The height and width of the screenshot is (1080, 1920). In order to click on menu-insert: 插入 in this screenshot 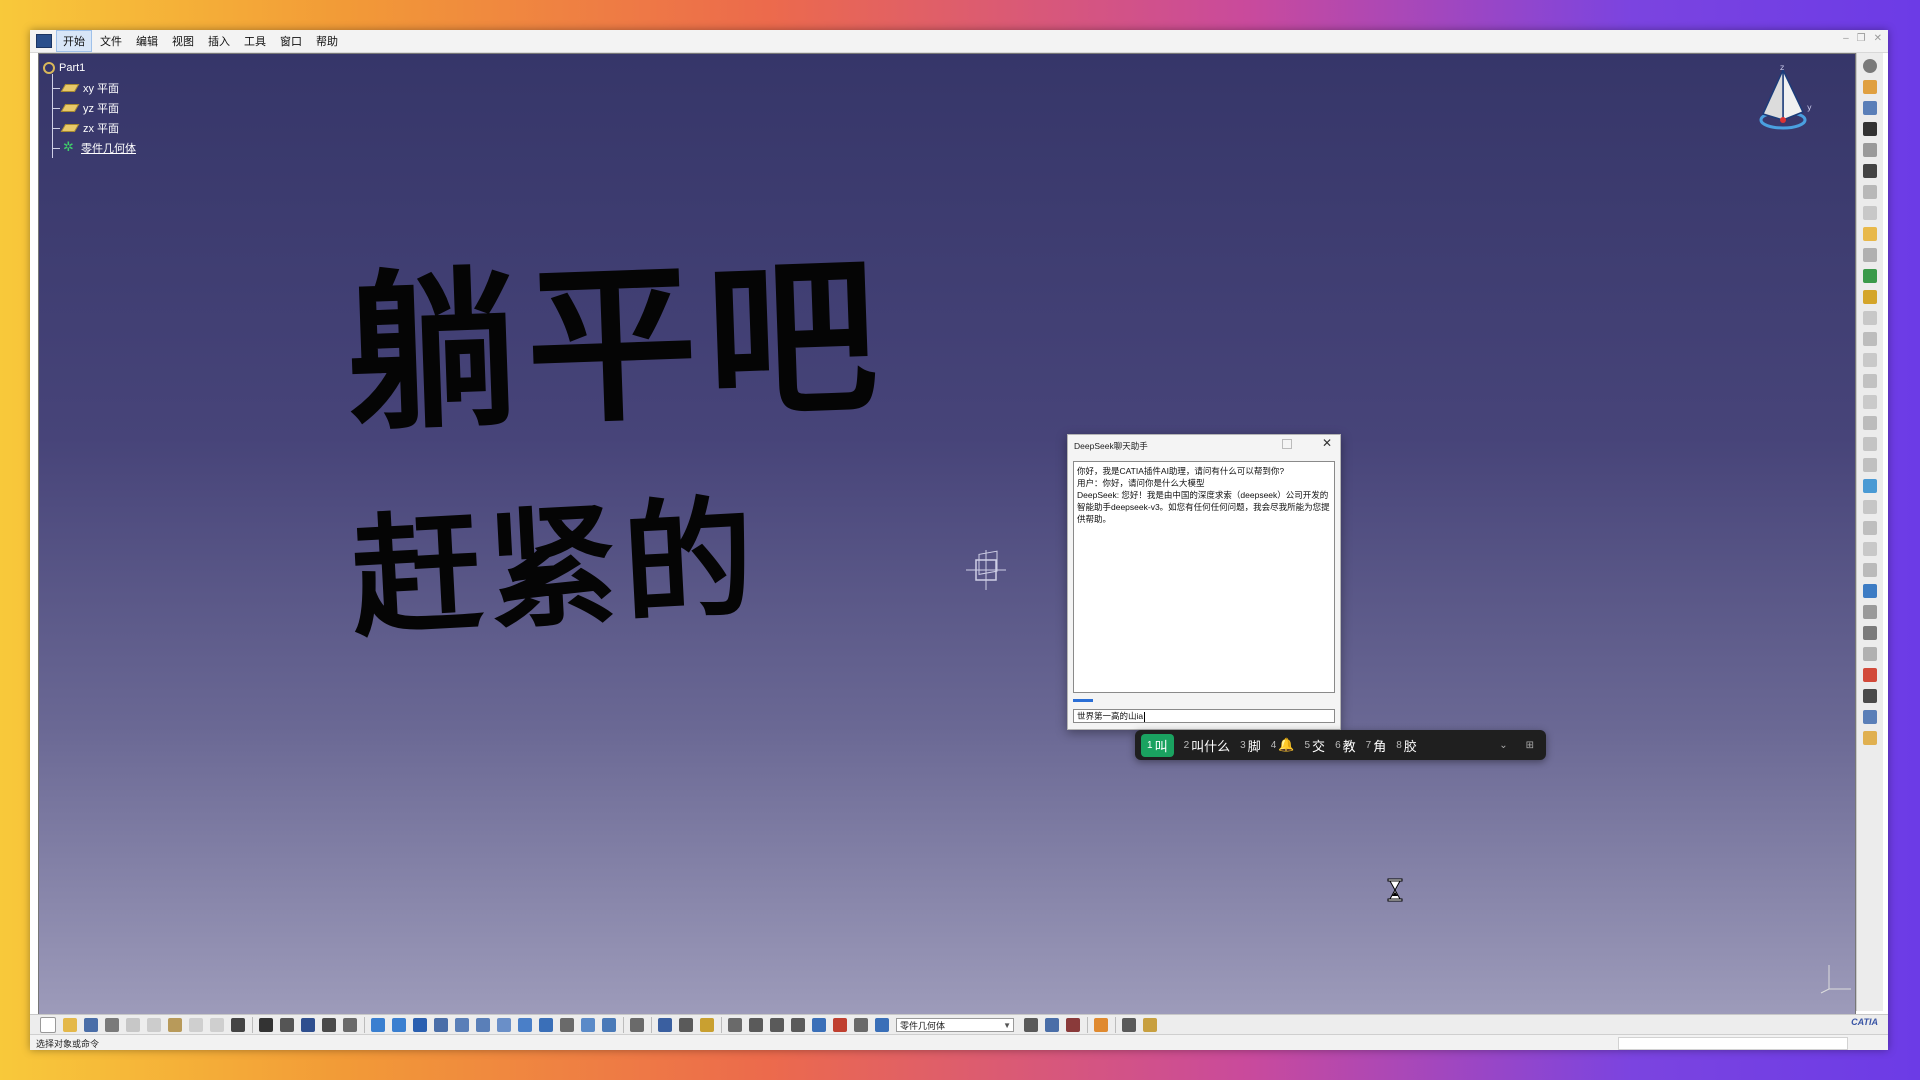, I will do `click(219, 41)`.